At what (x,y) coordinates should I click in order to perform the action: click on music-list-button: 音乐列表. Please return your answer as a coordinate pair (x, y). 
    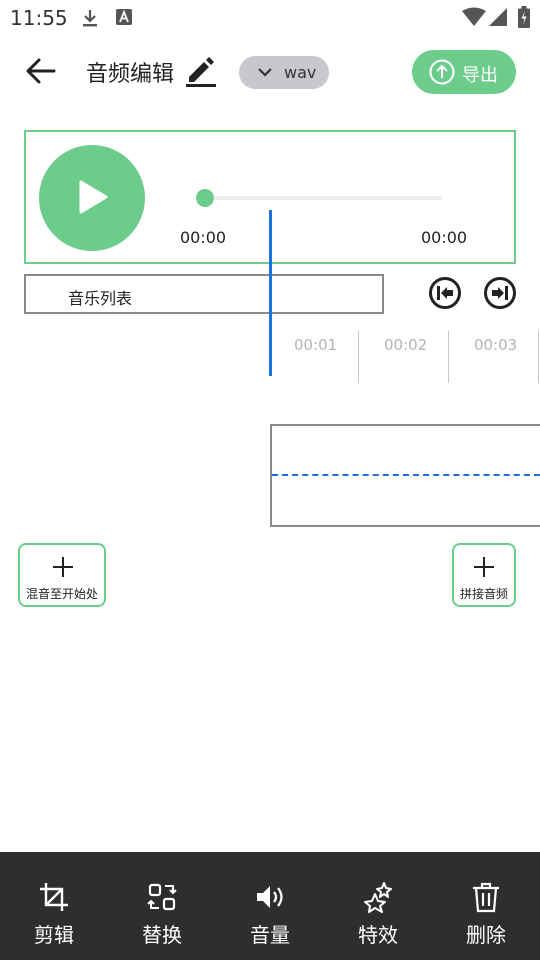
    Looking at the image, I should click on (204, 294).